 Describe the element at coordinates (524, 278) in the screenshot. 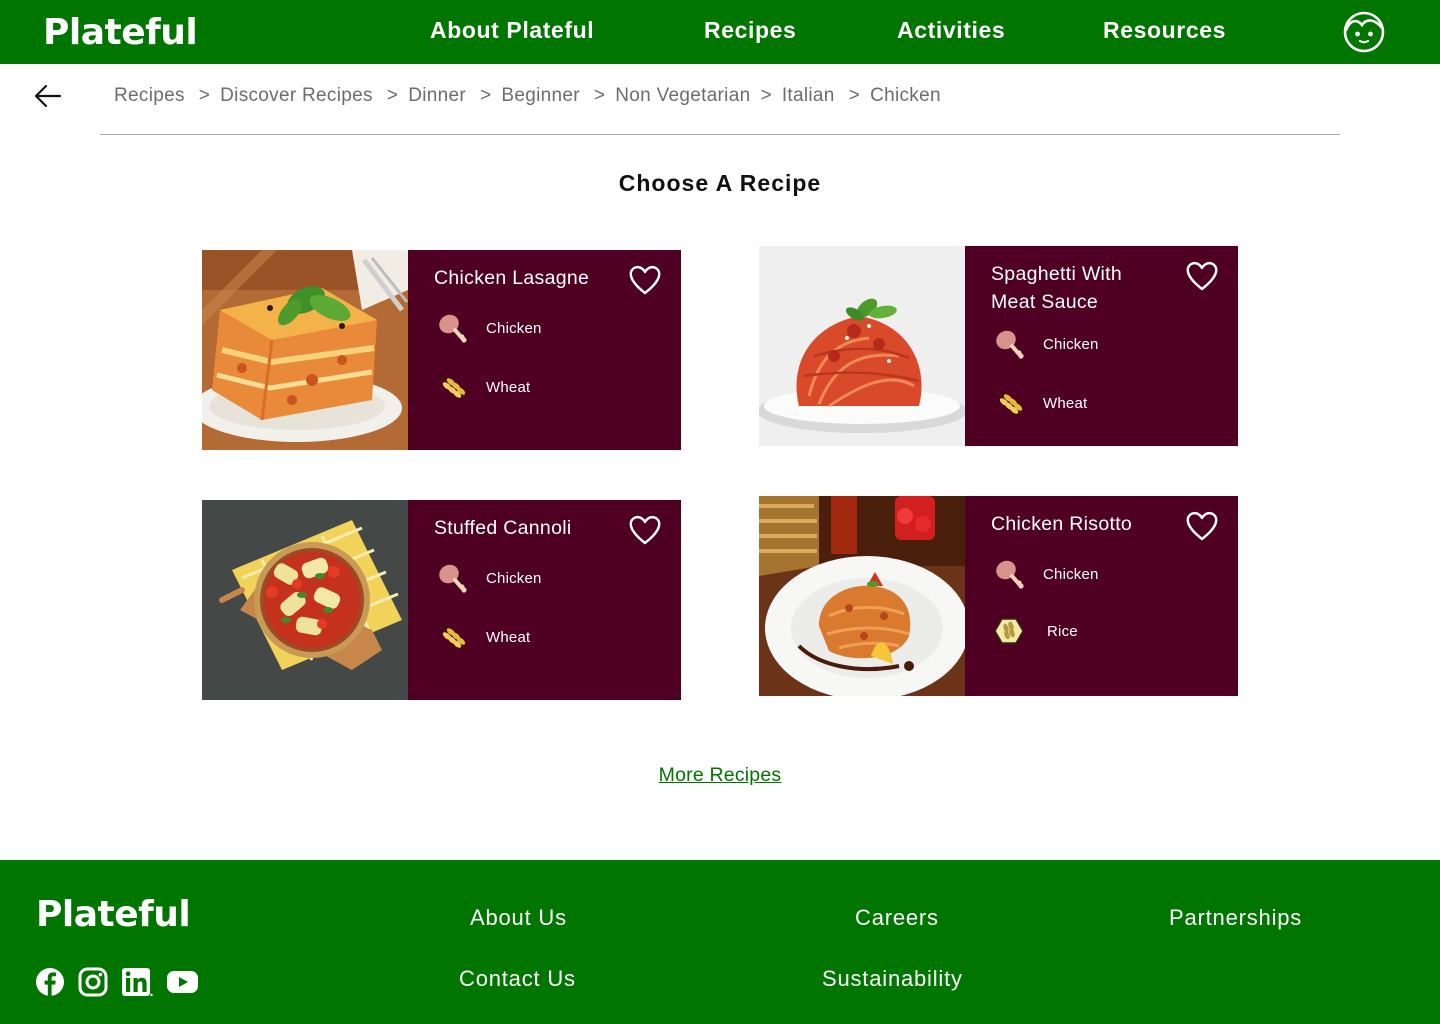

I see `recipe-title: Chicken Lasagne` at that location.